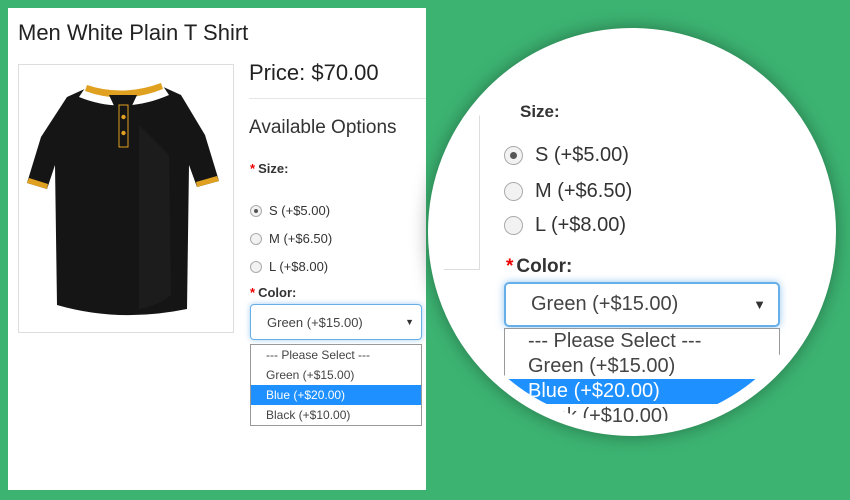 The height and width of the screenshot is (500, 850). Describe the element at coordinates (273, 292) in the screenshot. I see `color-label: * Color:` at that location.